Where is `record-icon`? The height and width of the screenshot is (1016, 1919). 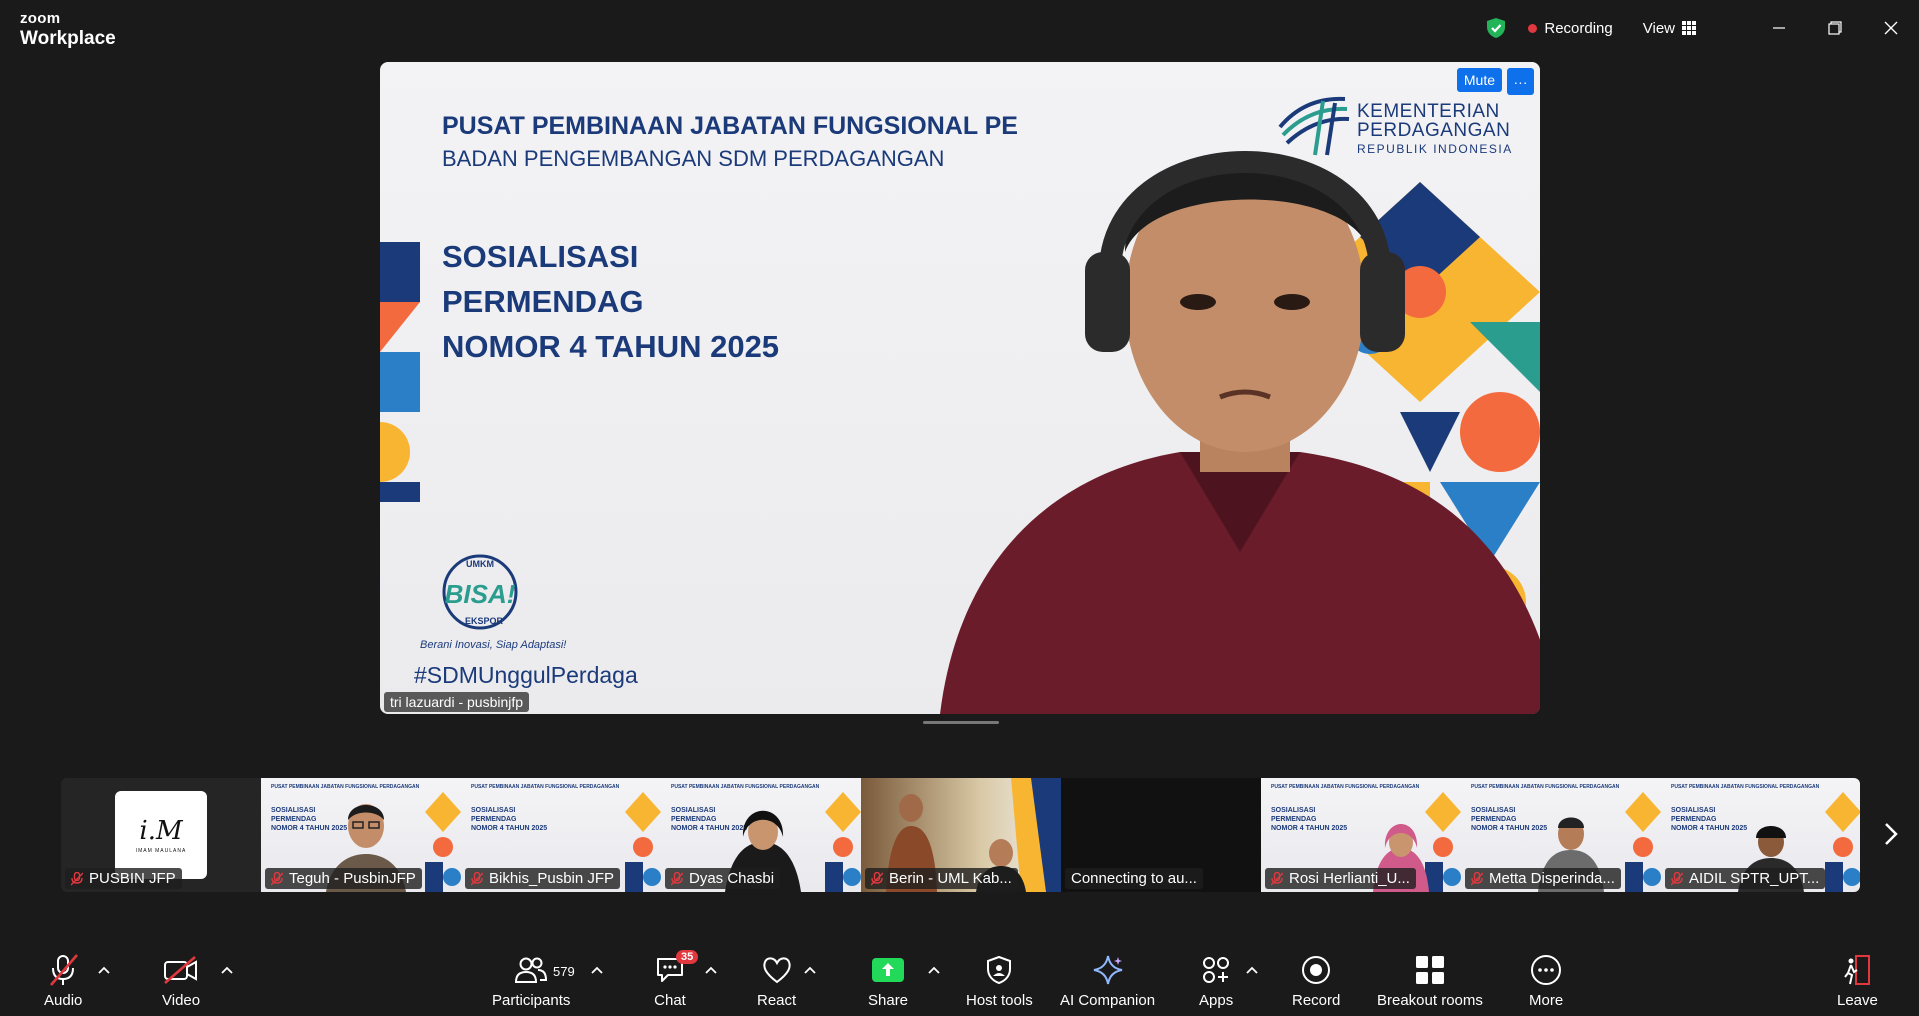 record-icon is located at coordinates (1316, 970).